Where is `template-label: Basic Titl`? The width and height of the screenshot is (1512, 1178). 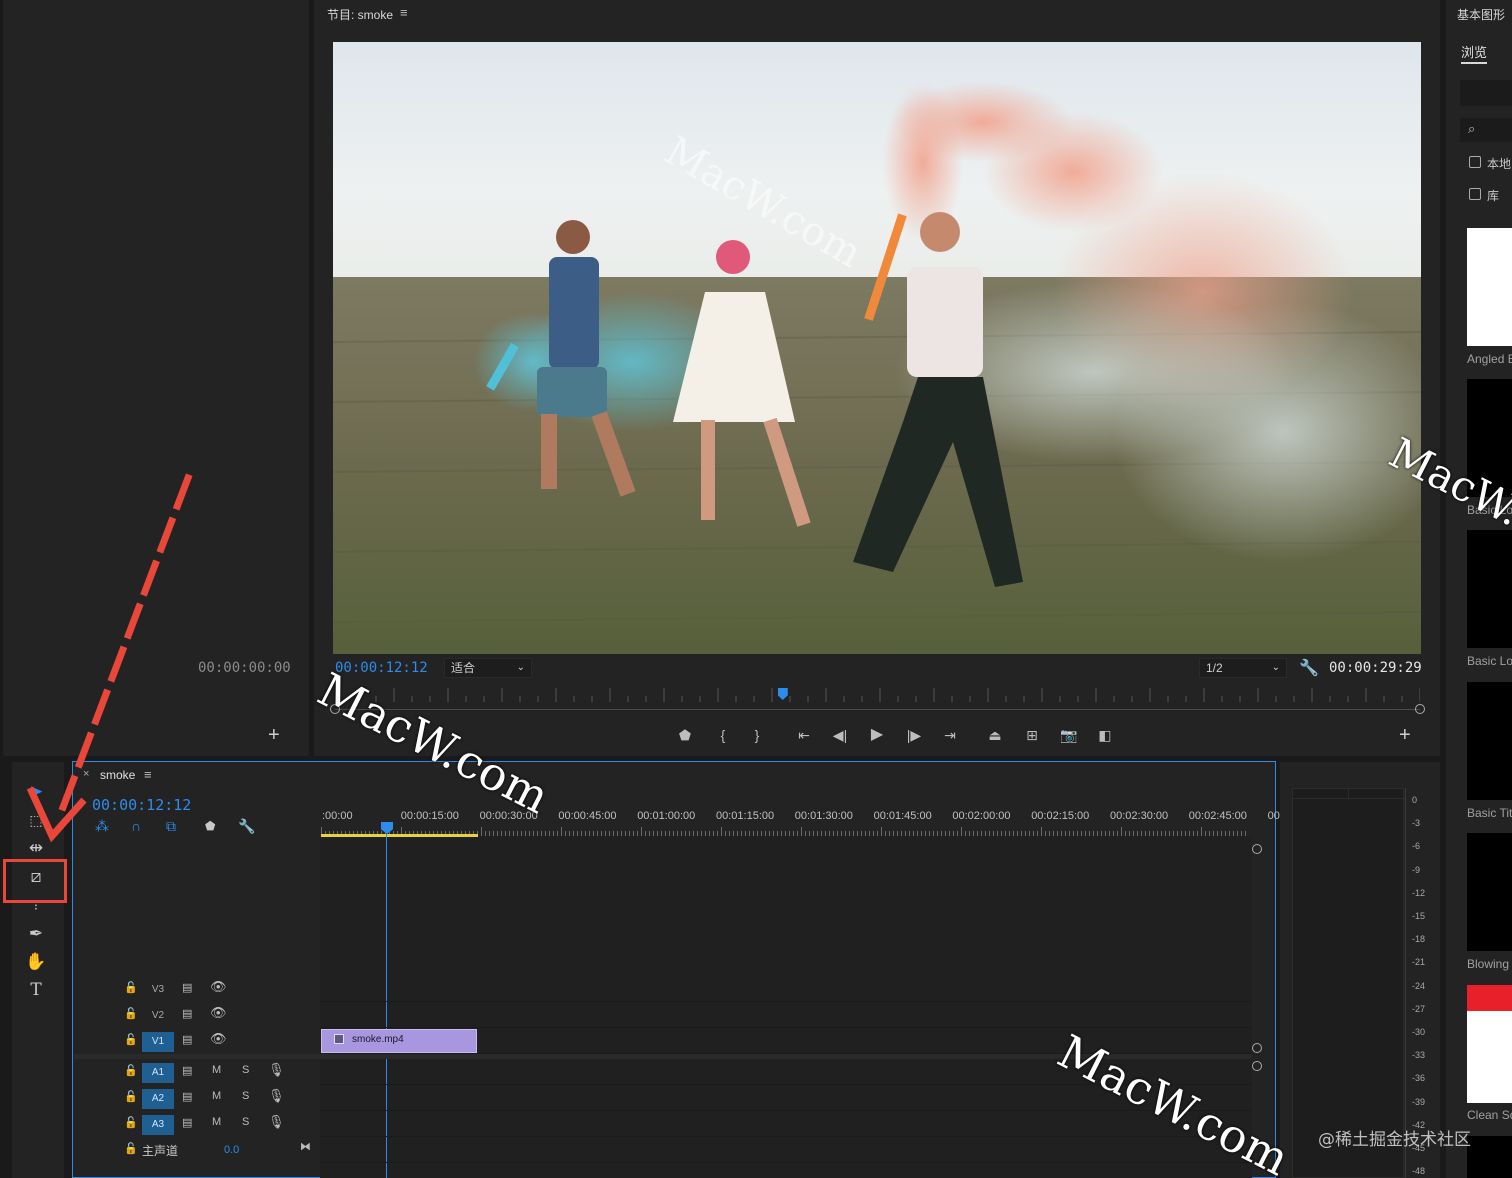
template-label: Basic Titl is located at coordinates (1489, 813).